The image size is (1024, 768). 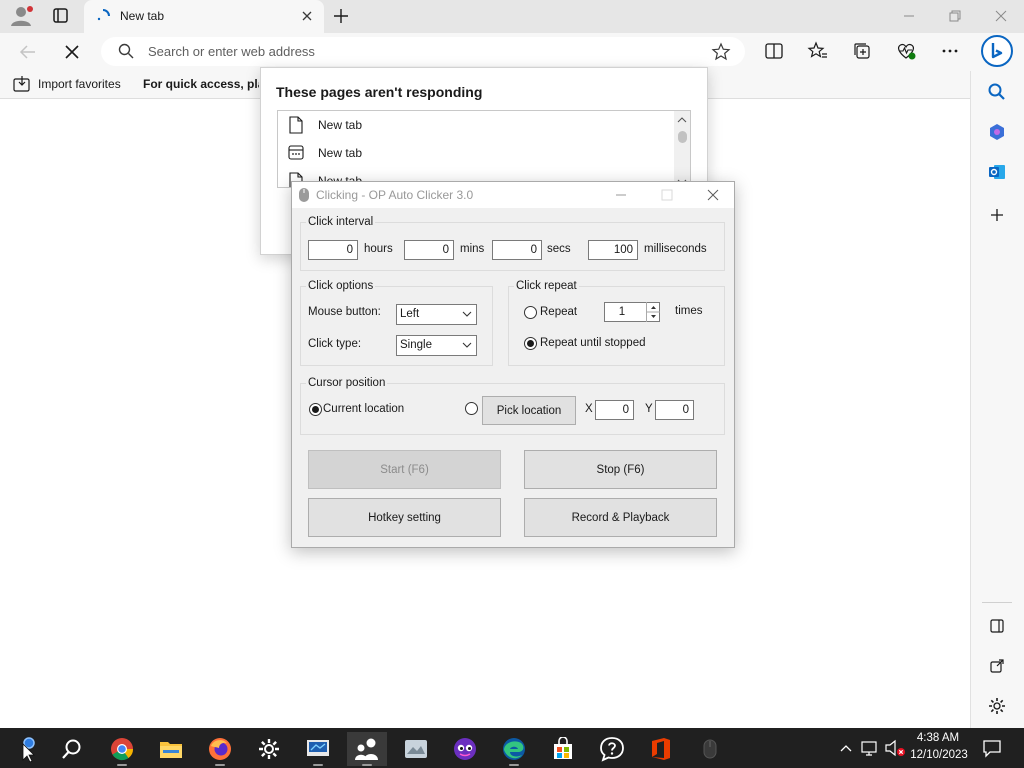 I want to click on repeat-until-stopped-radio, so click(x=530, y=343).